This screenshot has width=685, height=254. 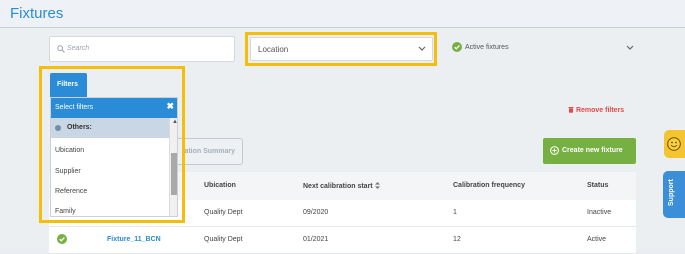 I want to click on column-next-calibration-label: Next calibration start, so click(x=338, y=186).